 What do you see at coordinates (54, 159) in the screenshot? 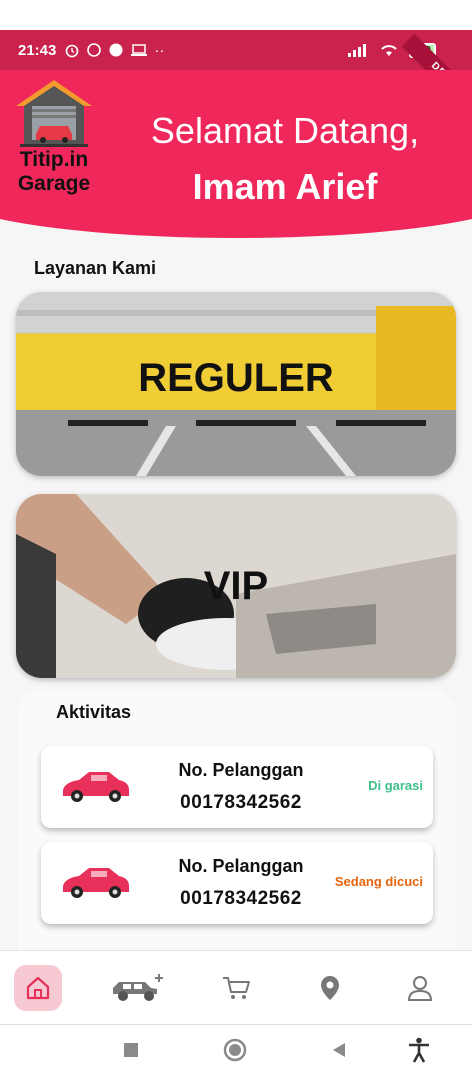
I see `logo-line1: Titip.in` at bounding box center [54, 159].